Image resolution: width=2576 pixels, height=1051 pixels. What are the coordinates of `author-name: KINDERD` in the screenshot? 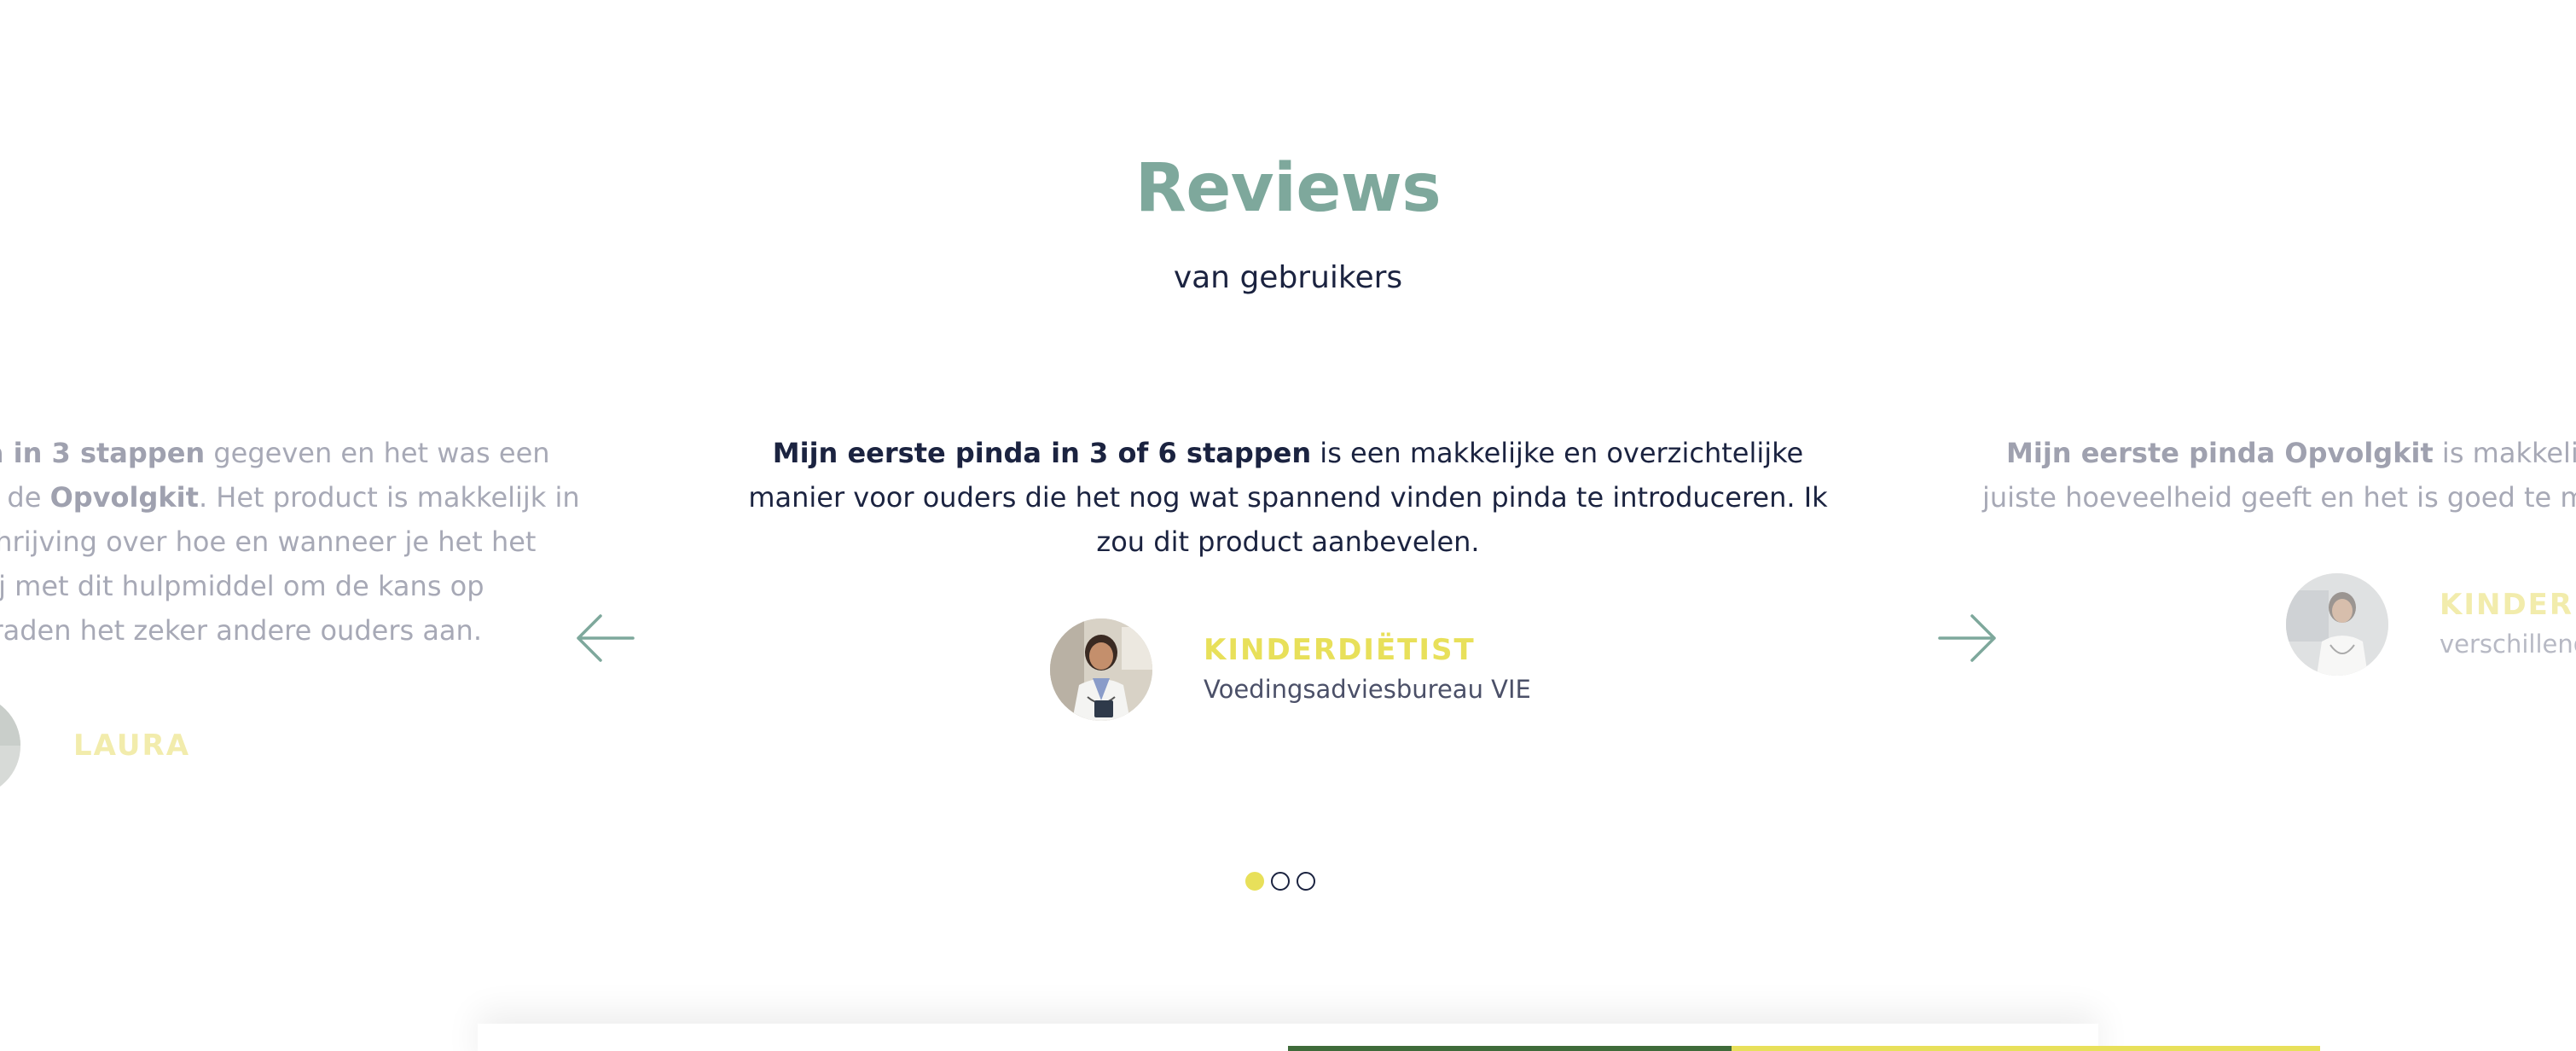 It's located at (2508, 605).